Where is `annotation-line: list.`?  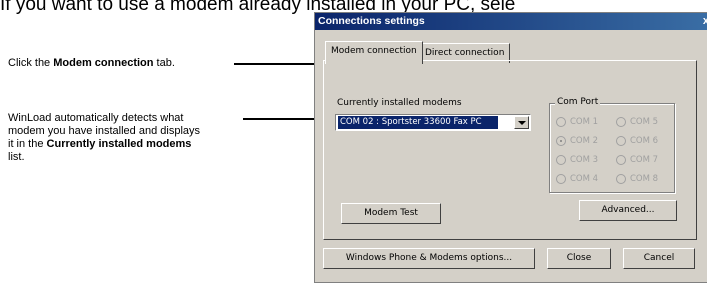 annotation-line: list. is located at coordinates (16, 157).